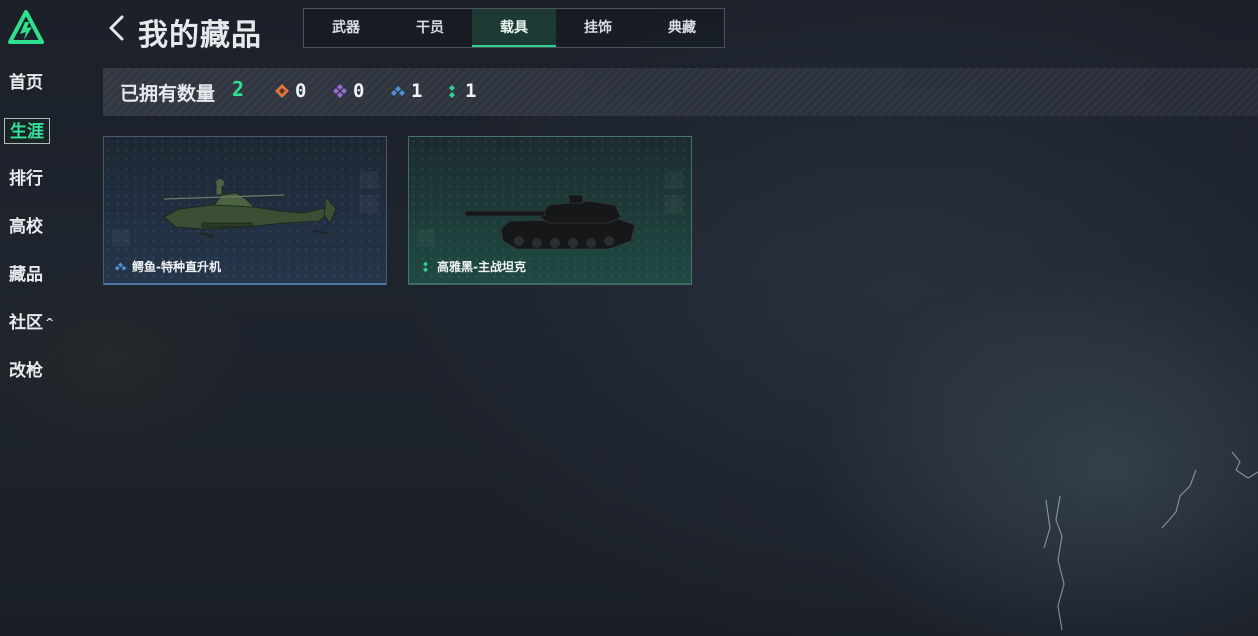  What do you see at coordinates (417, 91) in the screenshot?
I see `stat-blue-value: 1` at bounding box center [417, 91].